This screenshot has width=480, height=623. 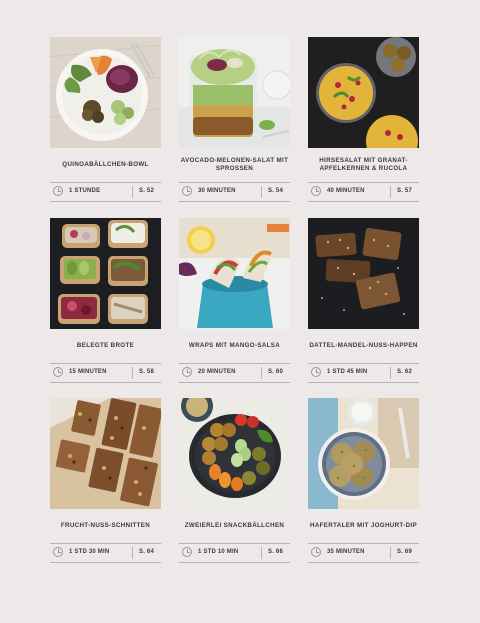 I want to click on fruit-nut-slices-photo, so click(x=105, y=453).